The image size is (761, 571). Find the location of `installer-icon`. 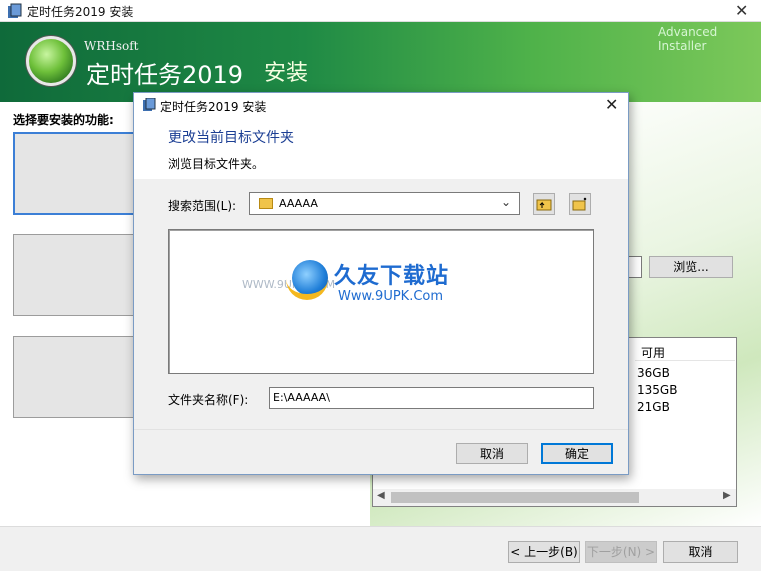

installer-icon is located at coordinates (15, 10).